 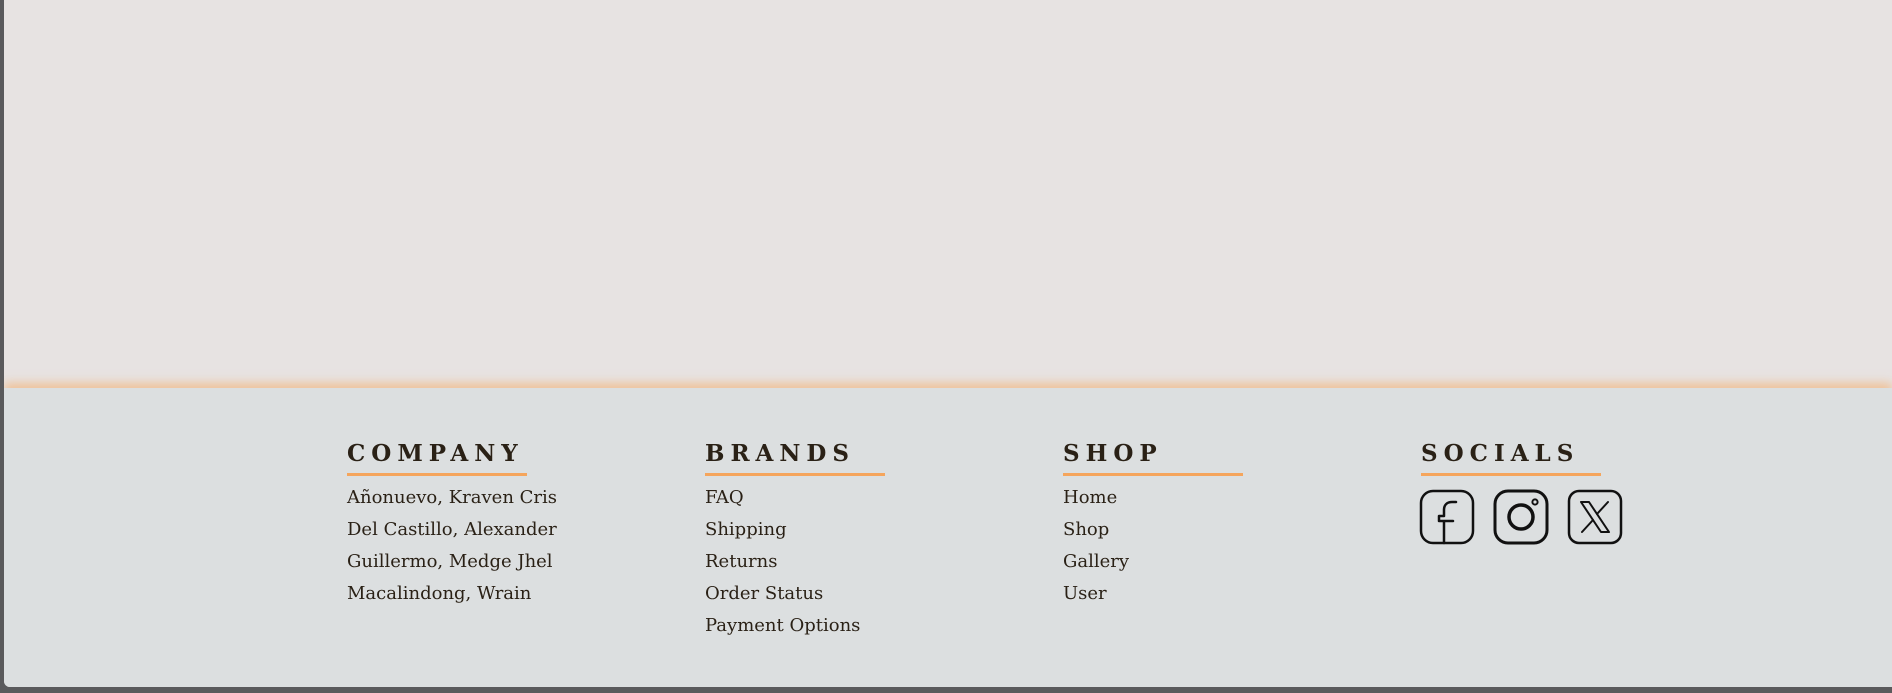 I want to click on company-heading-underline, so click(x=437, y=474).